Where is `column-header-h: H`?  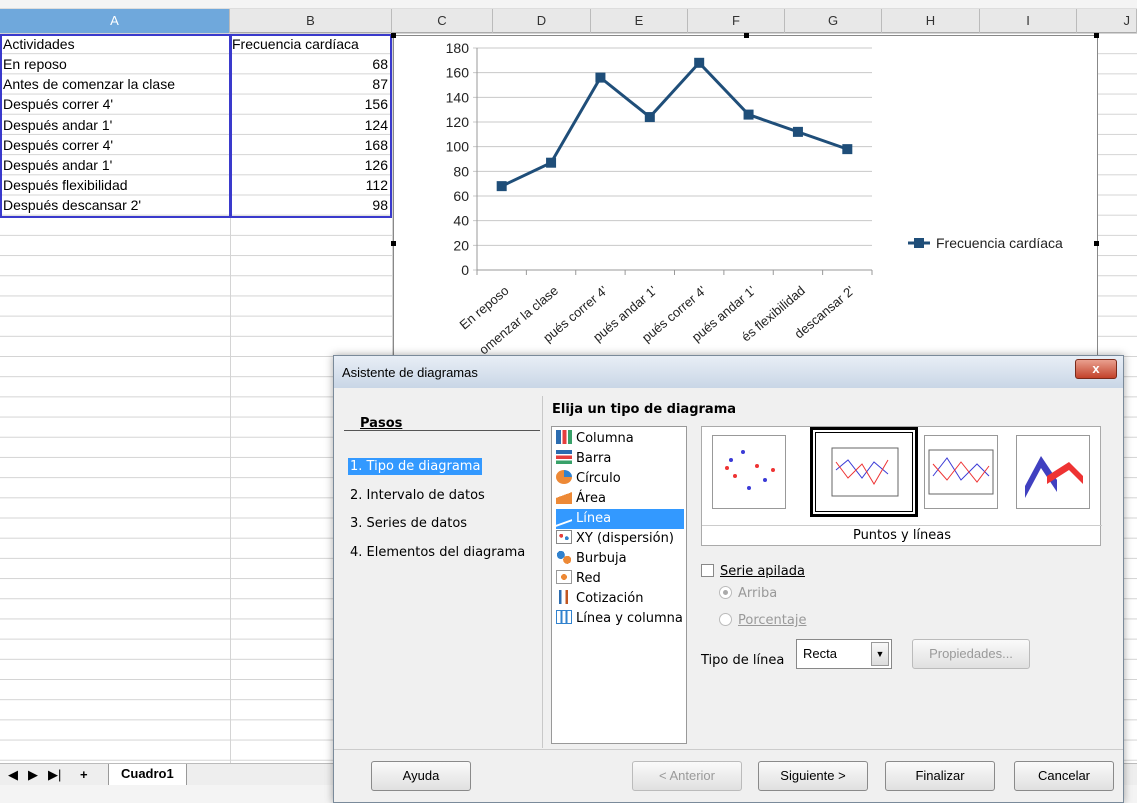 column-header-h: H is located at coordinates (931, 21).